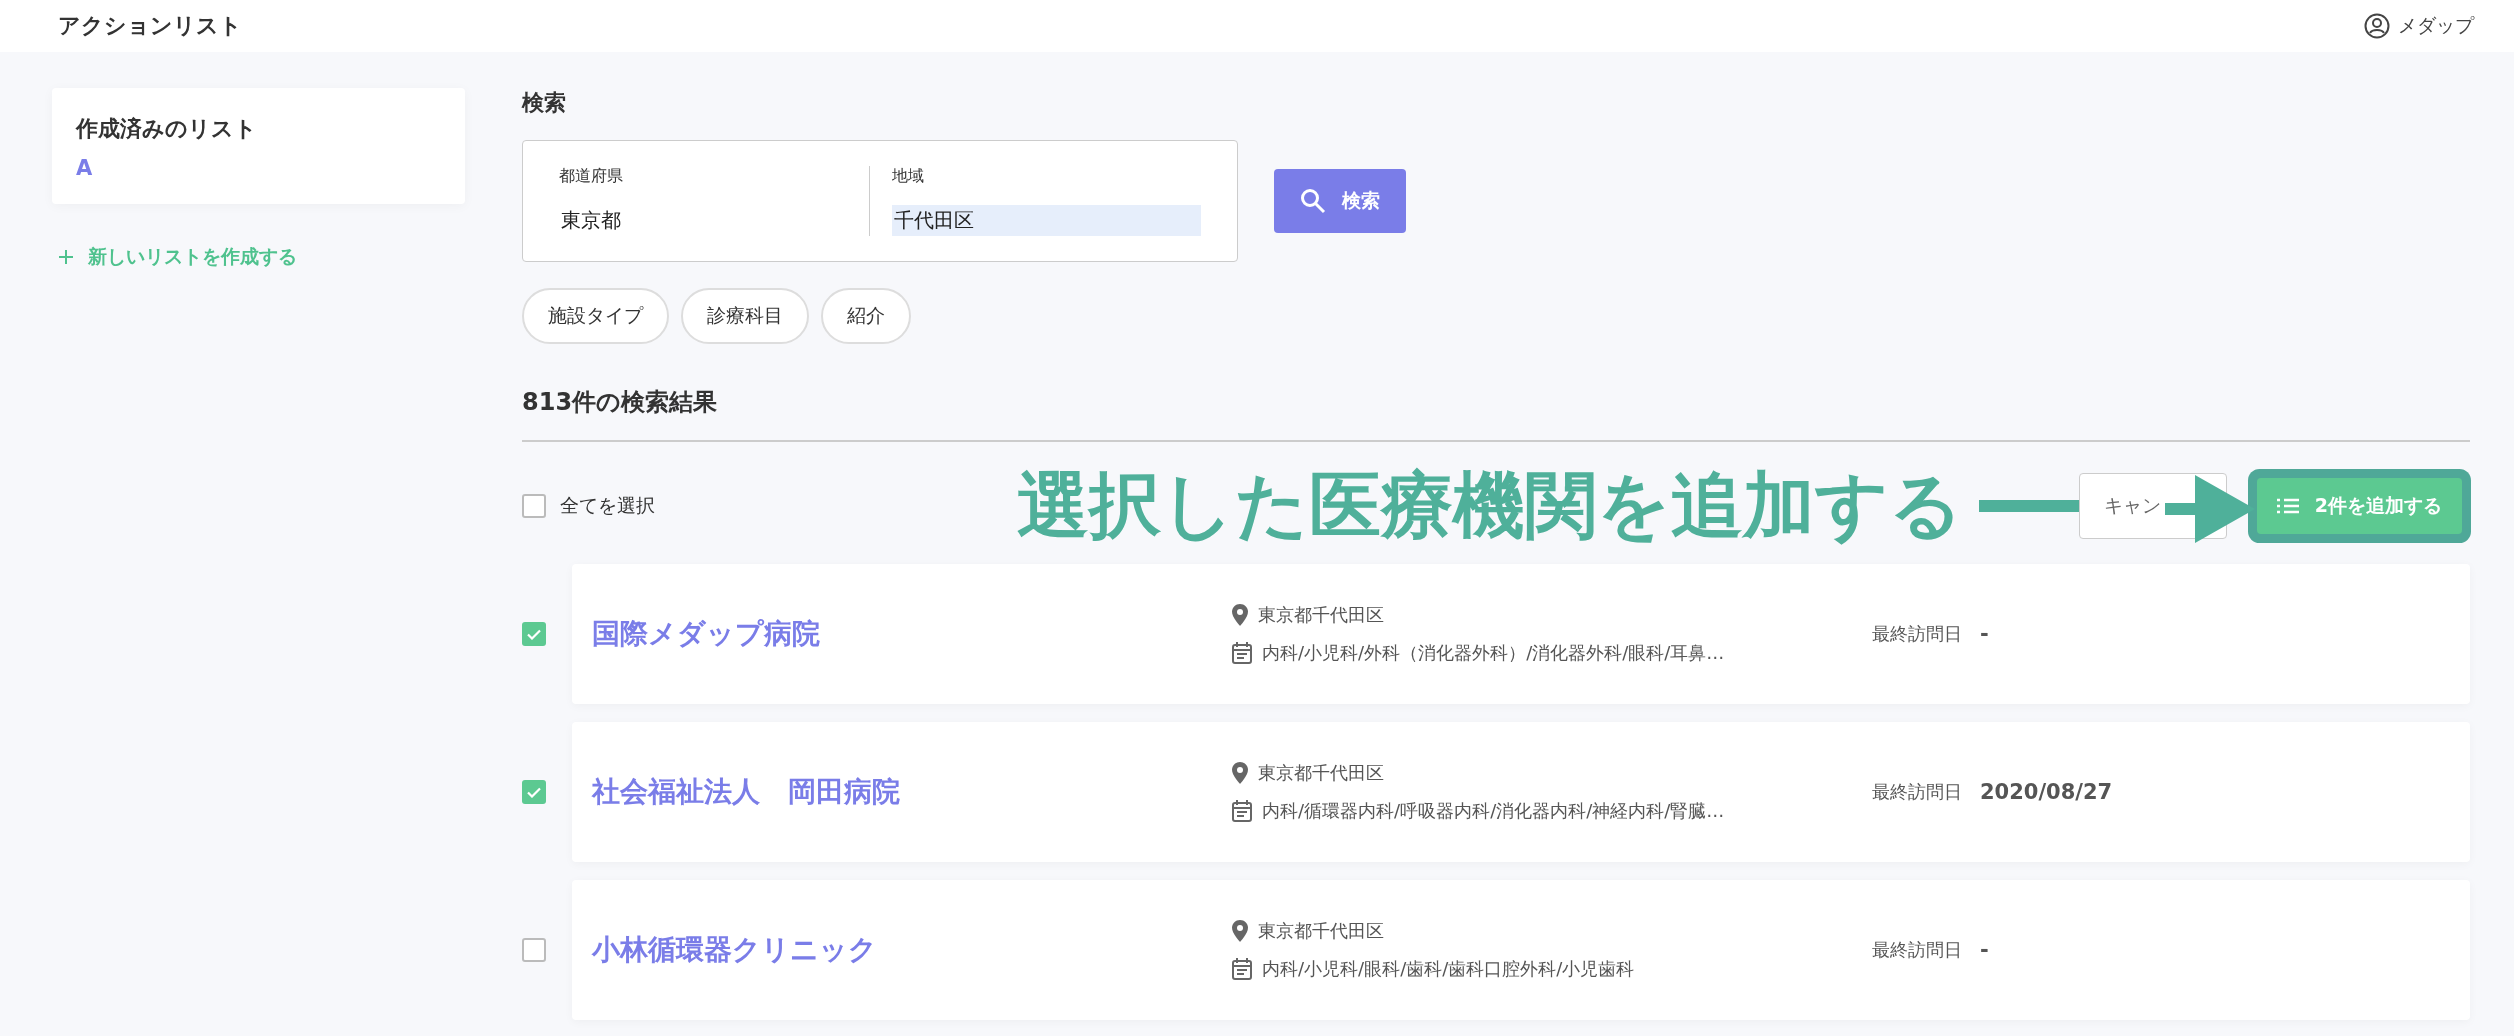 This screenshot has width=2514, height=1036. I want to click on field-value: 東京都, so click(714, 220).